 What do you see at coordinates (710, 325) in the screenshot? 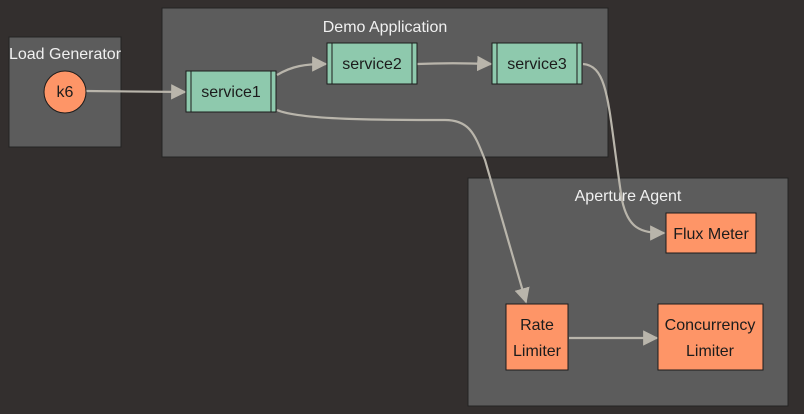
I see `node-concurrency-limiter-line-1: Concurrency` at bounding box center [710, 325].